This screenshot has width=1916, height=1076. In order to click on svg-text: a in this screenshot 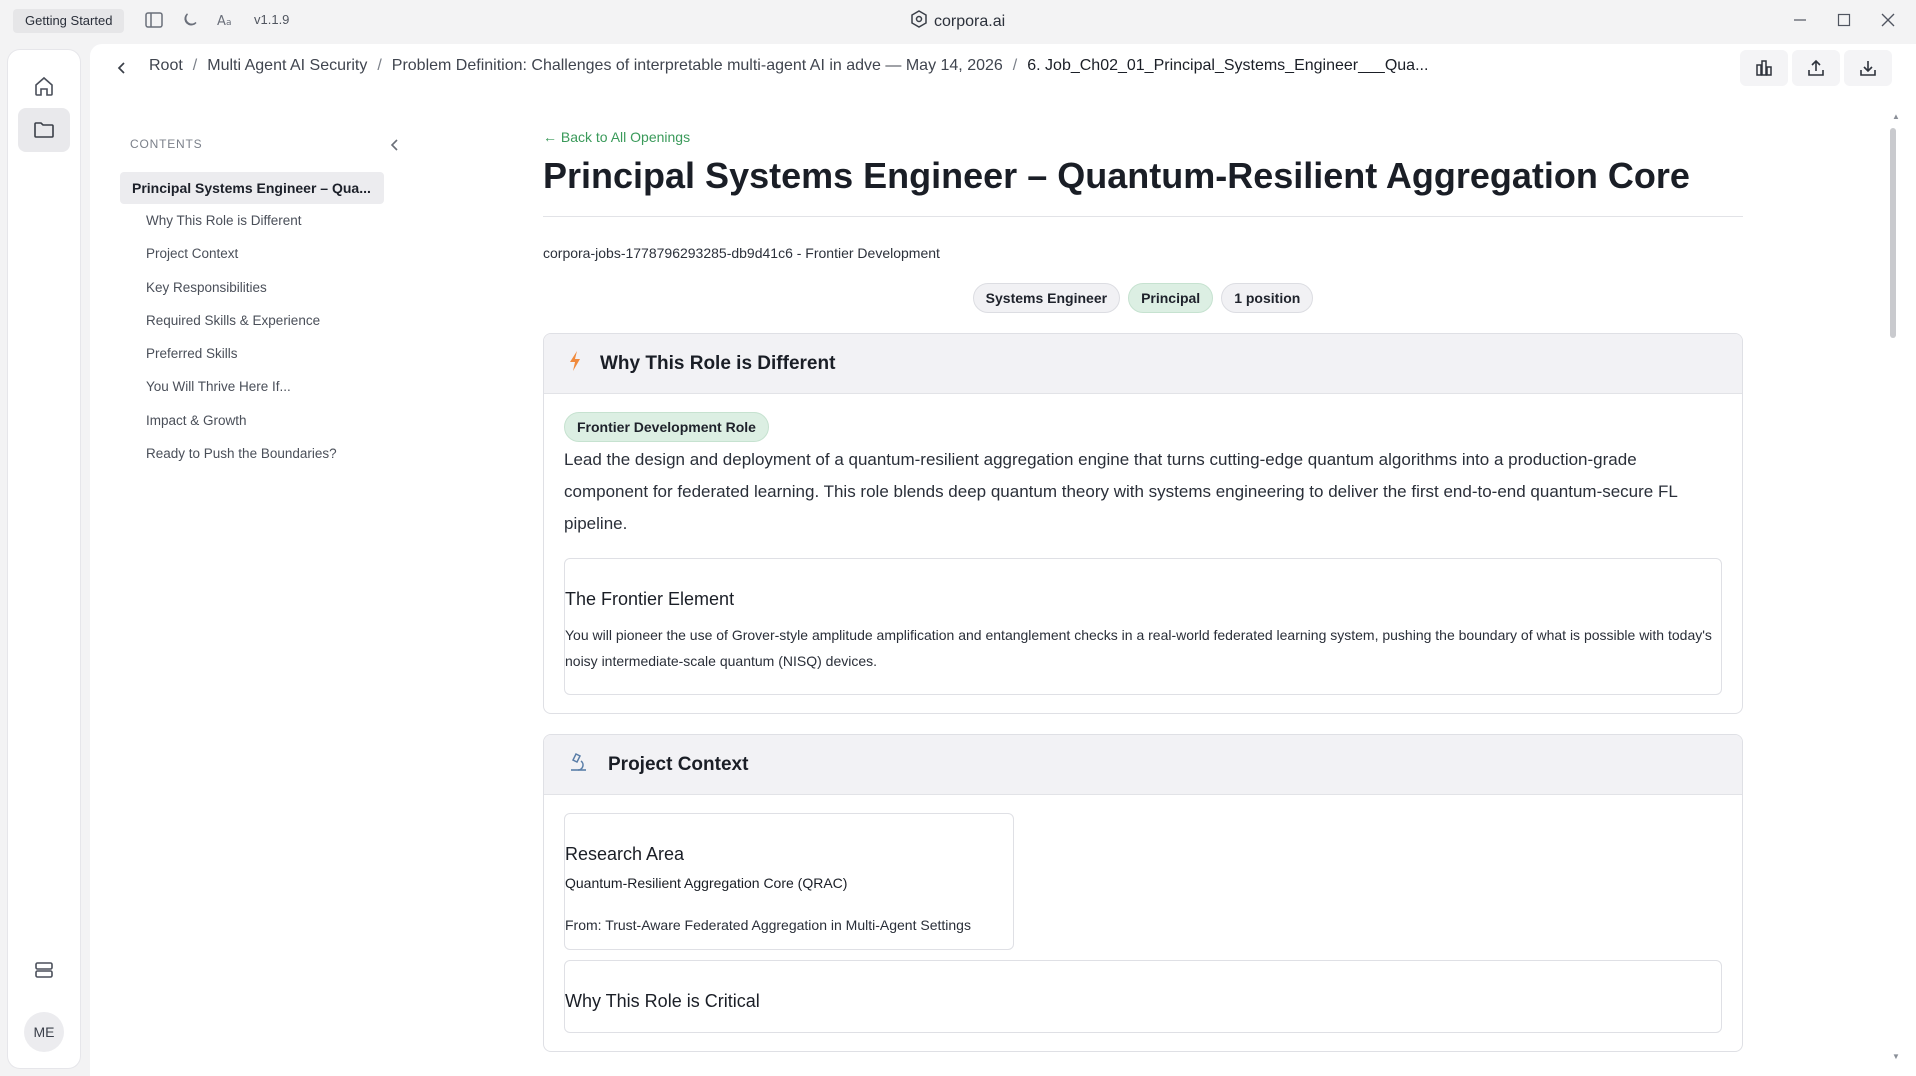, I will do `click(229, 23)`.